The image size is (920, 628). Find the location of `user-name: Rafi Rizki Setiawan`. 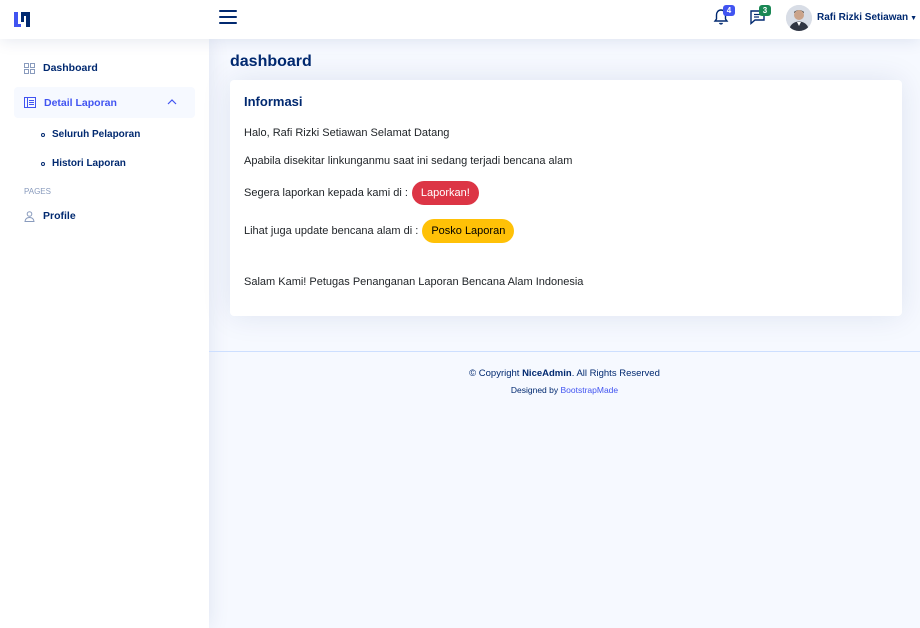

user-name: Rafi Rizki Setiawan is located at coordinates (863, 17).